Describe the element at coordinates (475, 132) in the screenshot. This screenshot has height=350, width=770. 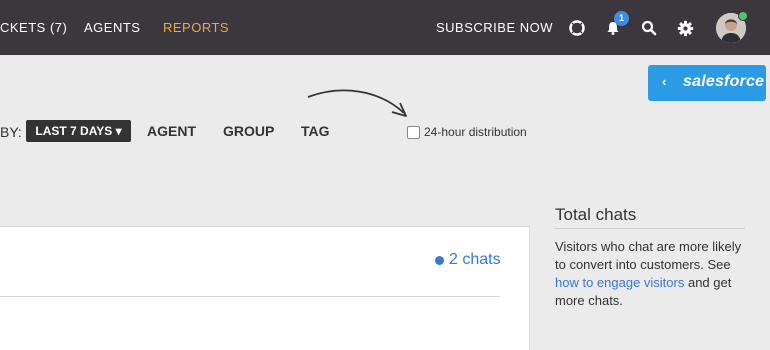
I see `distribution-label: 24-hour distribution` at that location.